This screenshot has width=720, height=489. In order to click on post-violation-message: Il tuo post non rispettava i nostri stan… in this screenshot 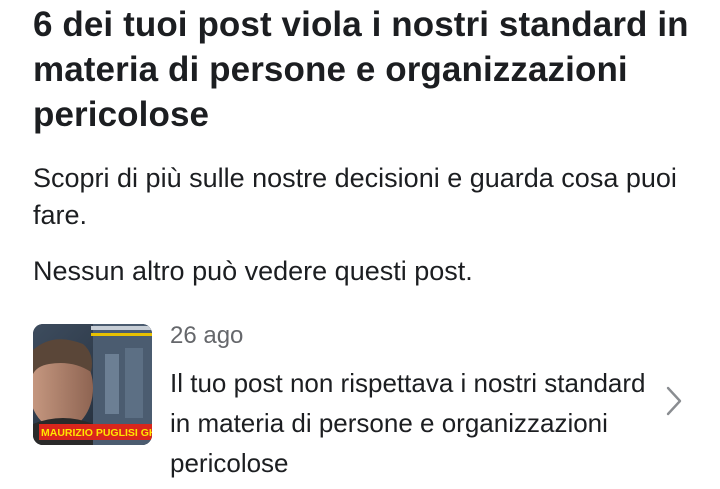, I will do `click(408, 423)`.